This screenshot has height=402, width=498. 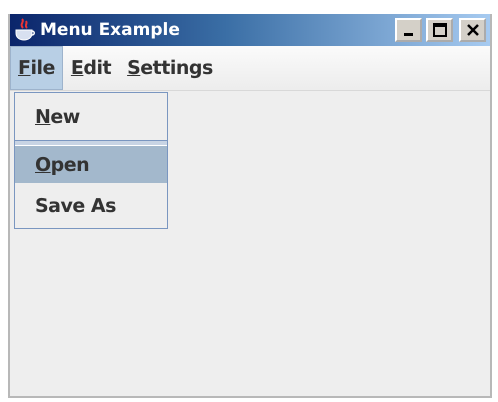 I want to click on maximize-icon, so click(x=439, y=30).